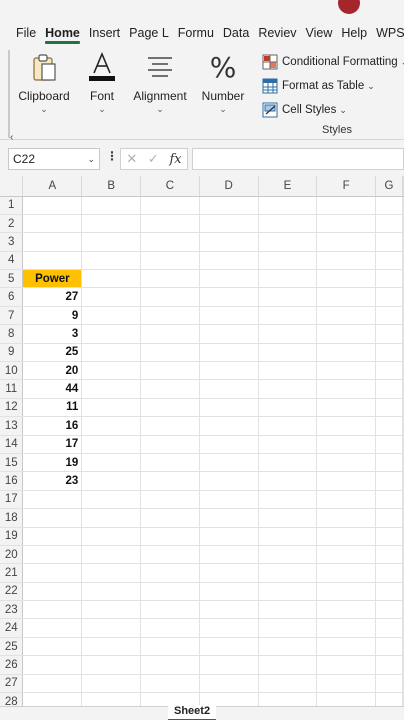 The width and height of the screenshot is (404, 720). Describe the element at coordinates (388, 33) in the screenshot. I see `tab-wps-pdf: WPS P` at that location.